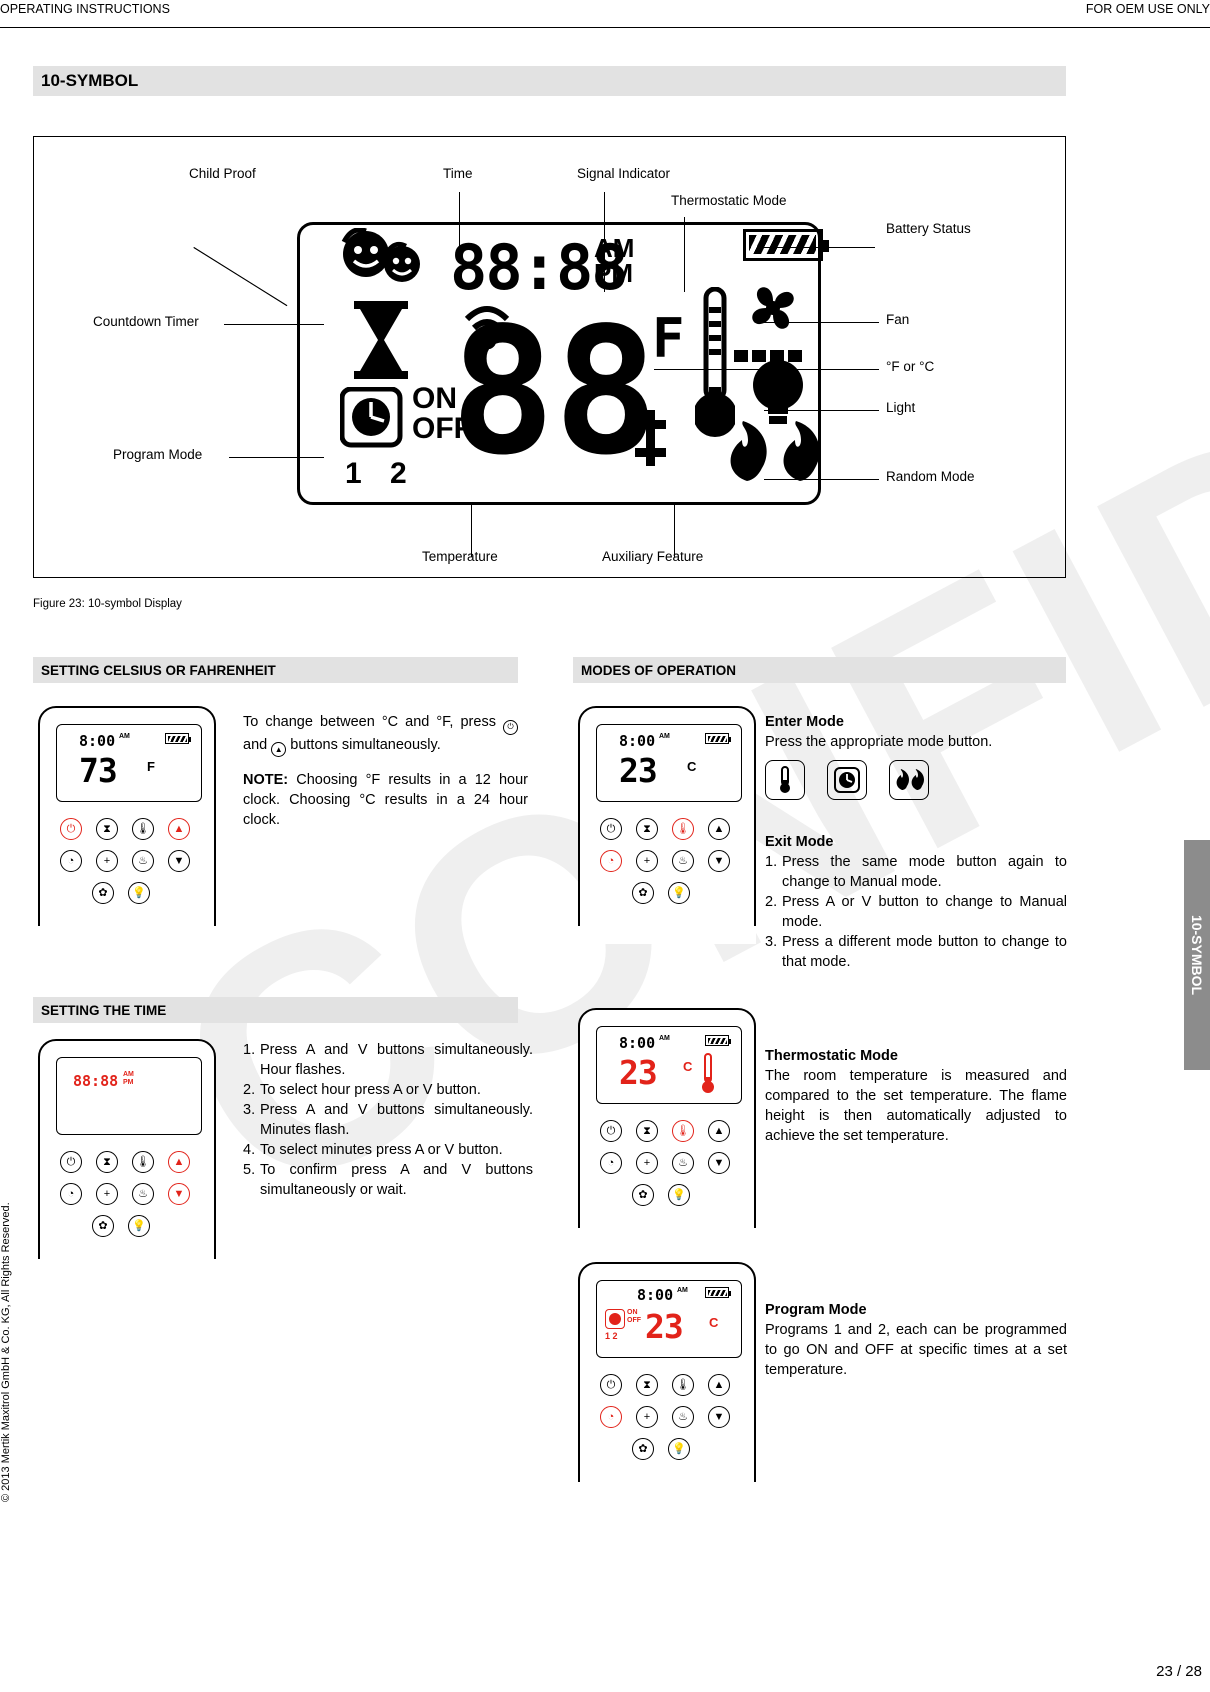 The image size is (1210, 1692). Describe the element at coordinates (96, 1081) in the screenshot. I see `remote-time-value: 88:88` at that location.